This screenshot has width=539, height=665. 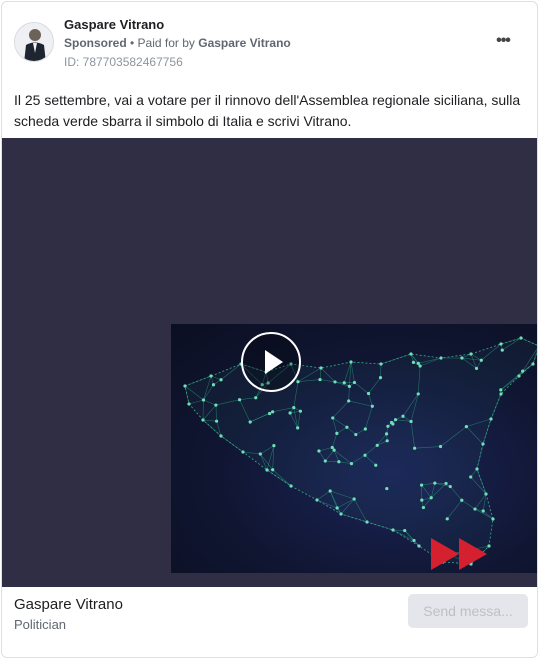 What do you see at coordinates (95, 43) in the screenshot?
I see `sponsored-label: Sponsored` at bounding box center [95, 43].